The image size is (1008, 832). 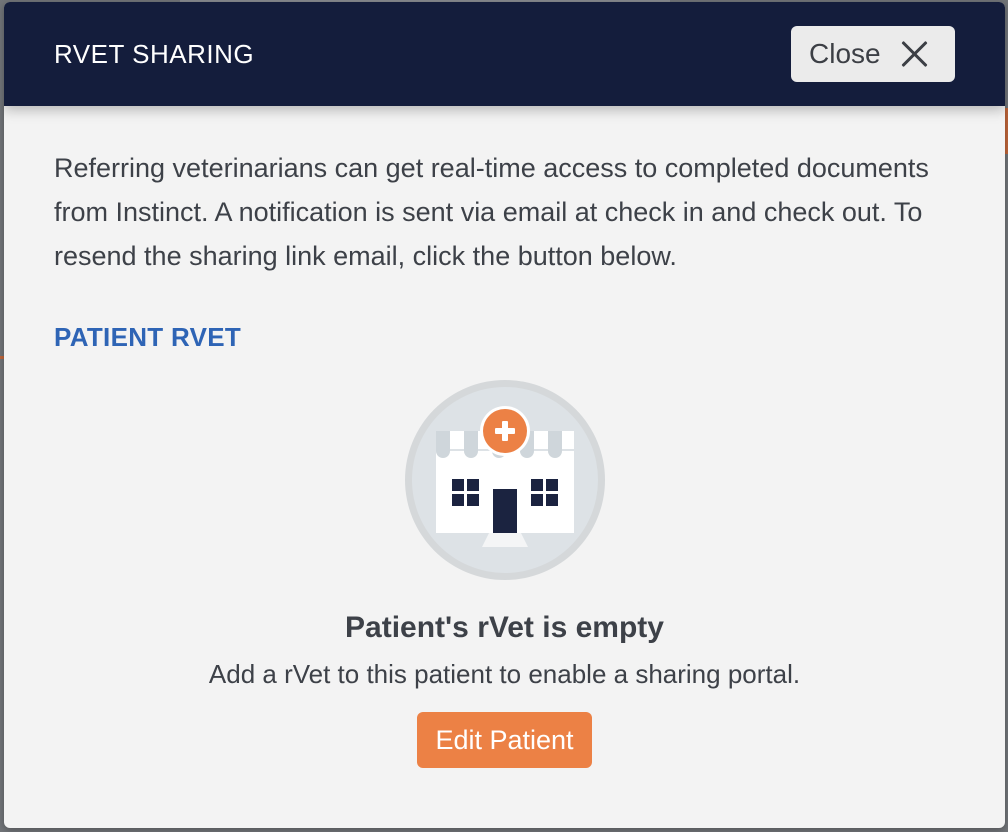 I want to click on close-button-label: Close, so click(x=845, y=53).